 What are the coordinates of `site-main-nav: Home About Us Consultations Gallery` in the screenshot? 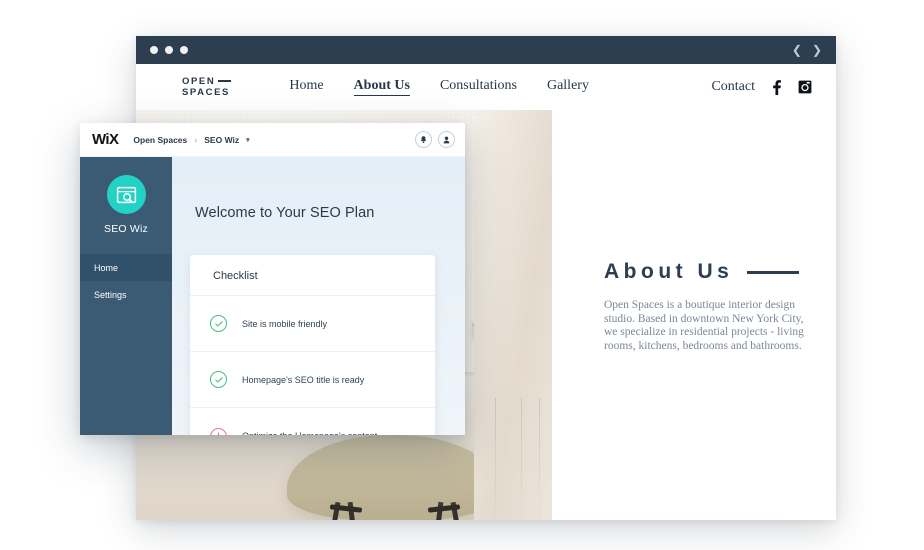 It's located at (439, 87).